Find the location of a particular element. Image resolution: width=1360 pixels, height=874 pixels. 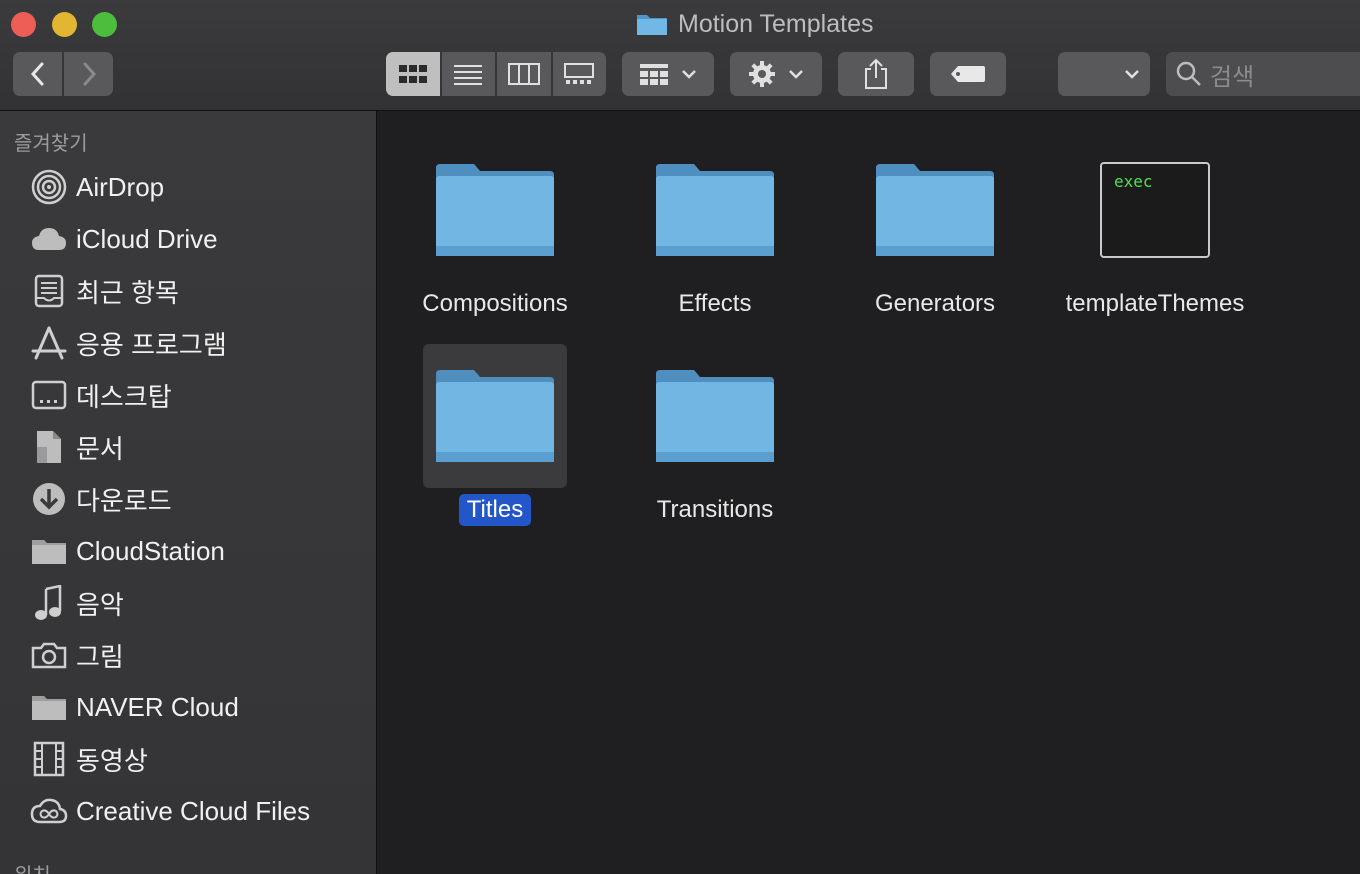

maximize-button is located at coordinates (104, 24).